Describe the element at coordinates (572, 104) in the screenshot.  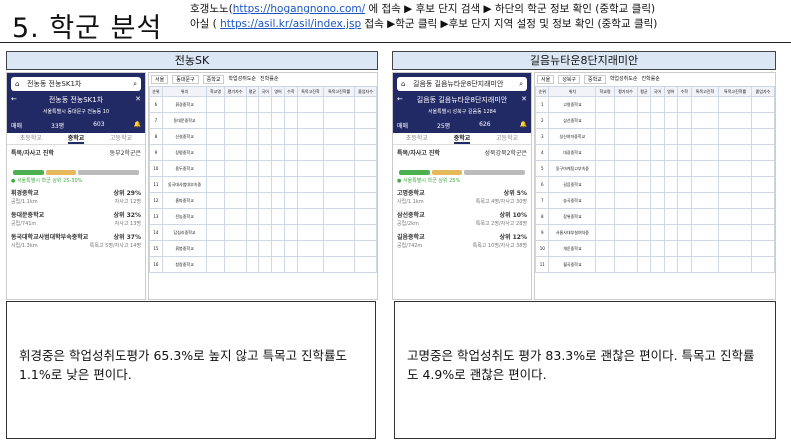
I see `school-cell: 고명중학교` at that location.